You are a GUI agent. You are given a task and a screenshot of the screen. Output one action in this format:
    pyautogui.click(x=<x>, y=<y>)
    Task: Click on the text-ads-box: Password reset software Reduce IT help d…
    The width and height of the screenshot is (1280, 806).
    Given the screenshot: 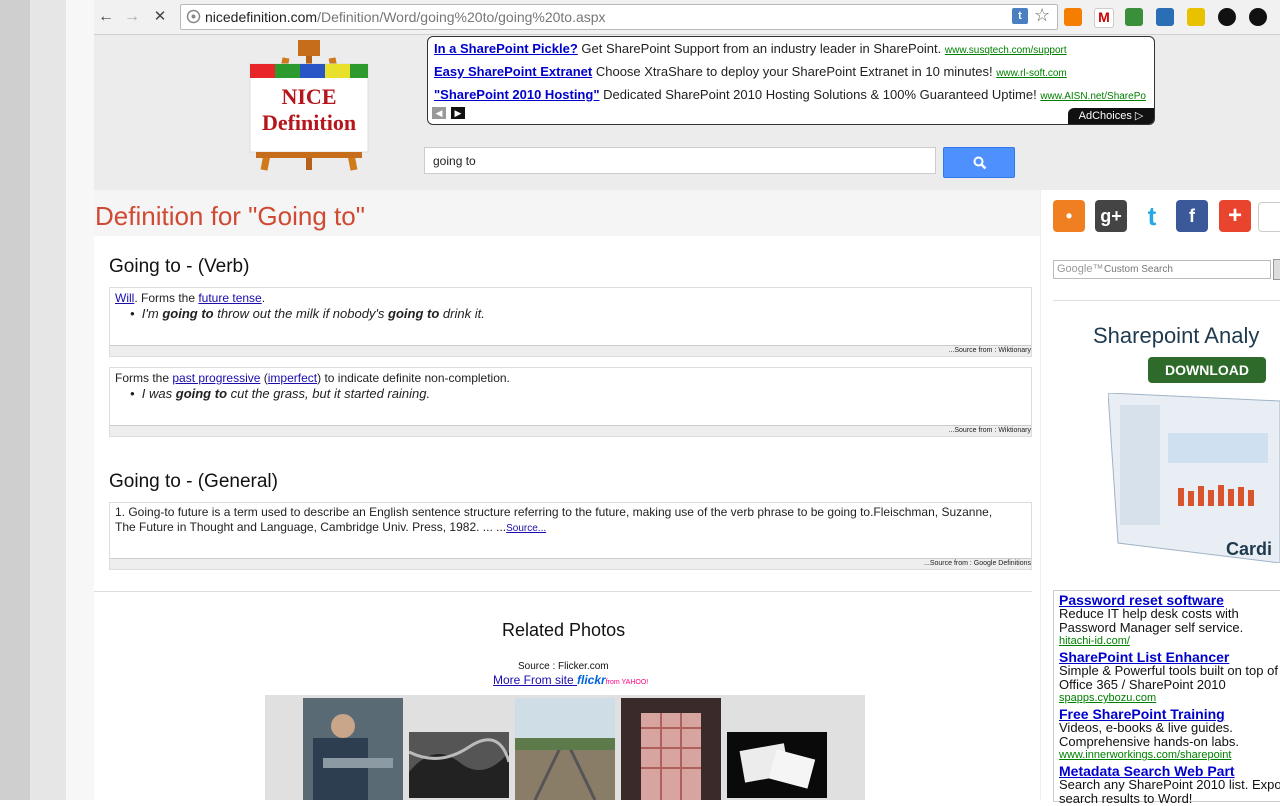 What is the action you would take?
    pyautogui.click(x=1166, y=698)
    